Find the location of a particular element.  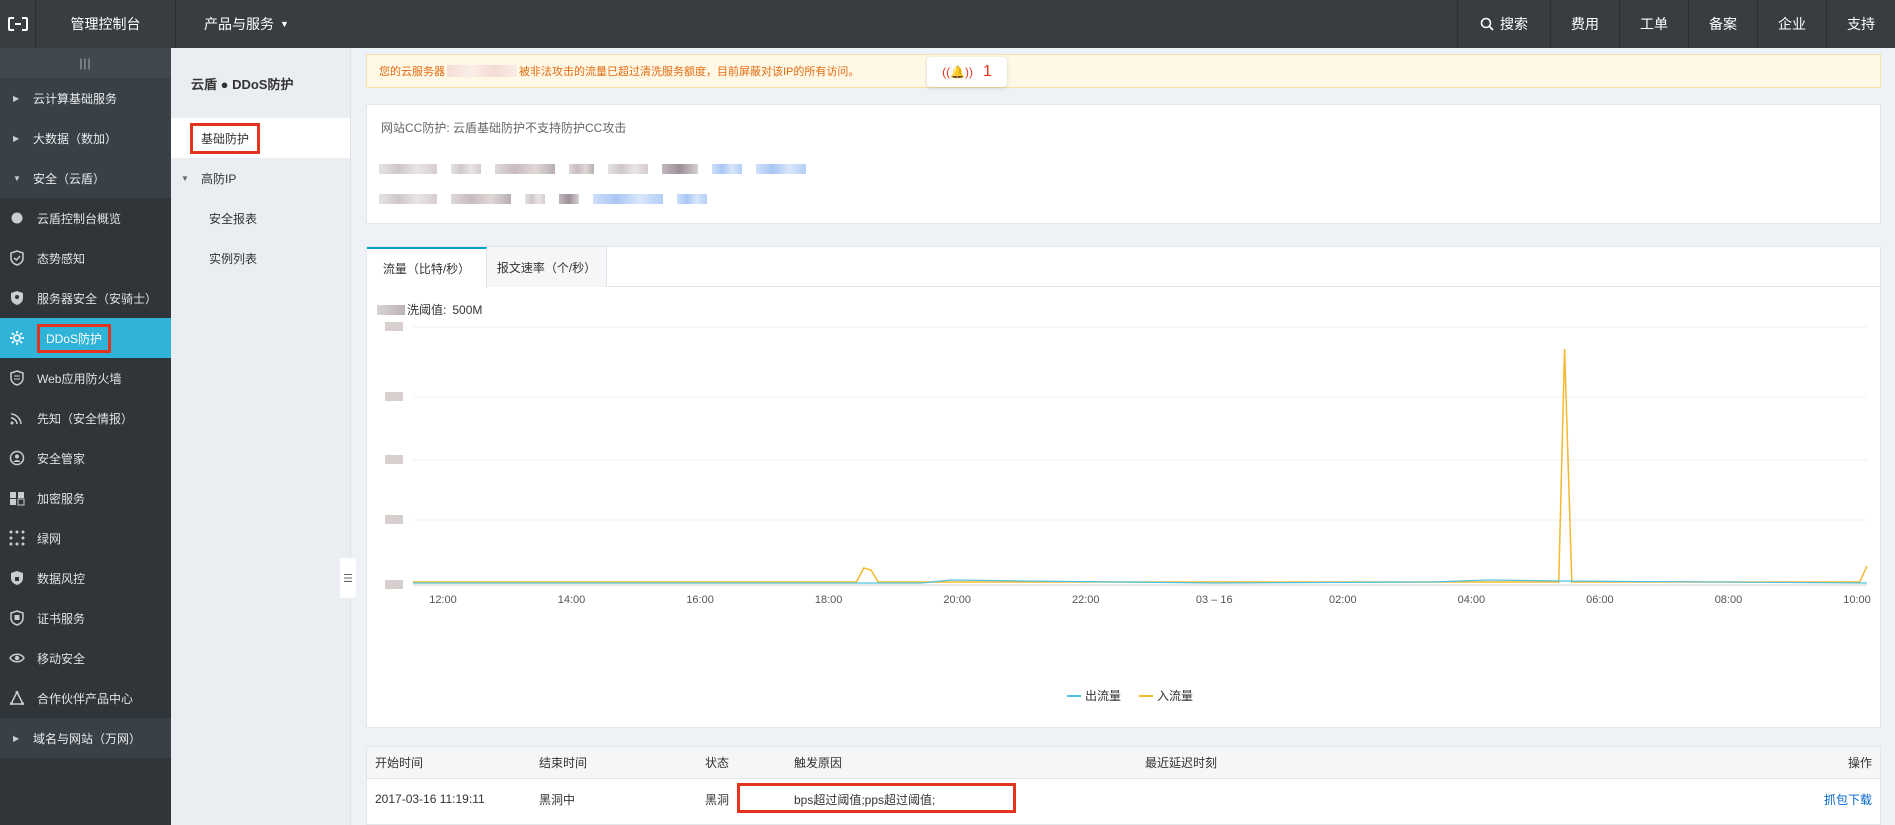

nav-support-label: 支持 is located at coordinates (1861, 24).